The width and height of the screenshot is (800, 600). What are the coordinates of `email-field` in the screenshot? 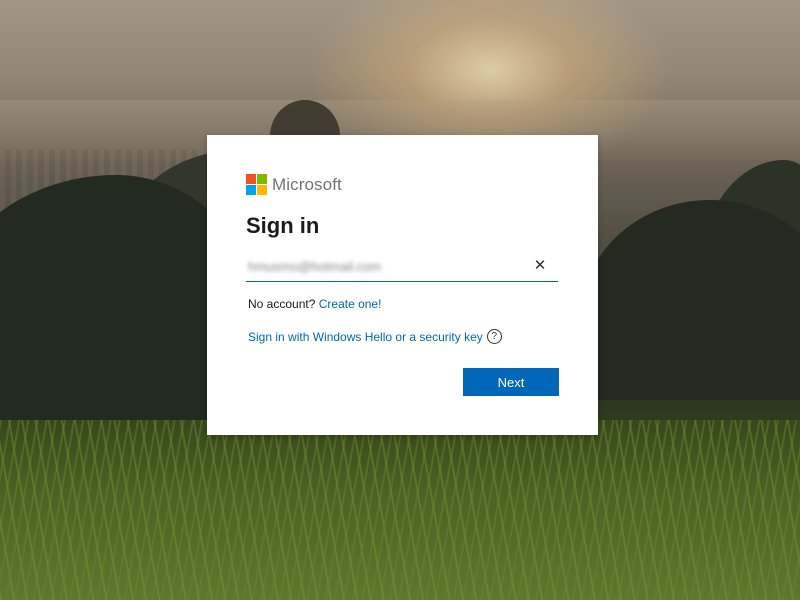 It's located at (387, 266).